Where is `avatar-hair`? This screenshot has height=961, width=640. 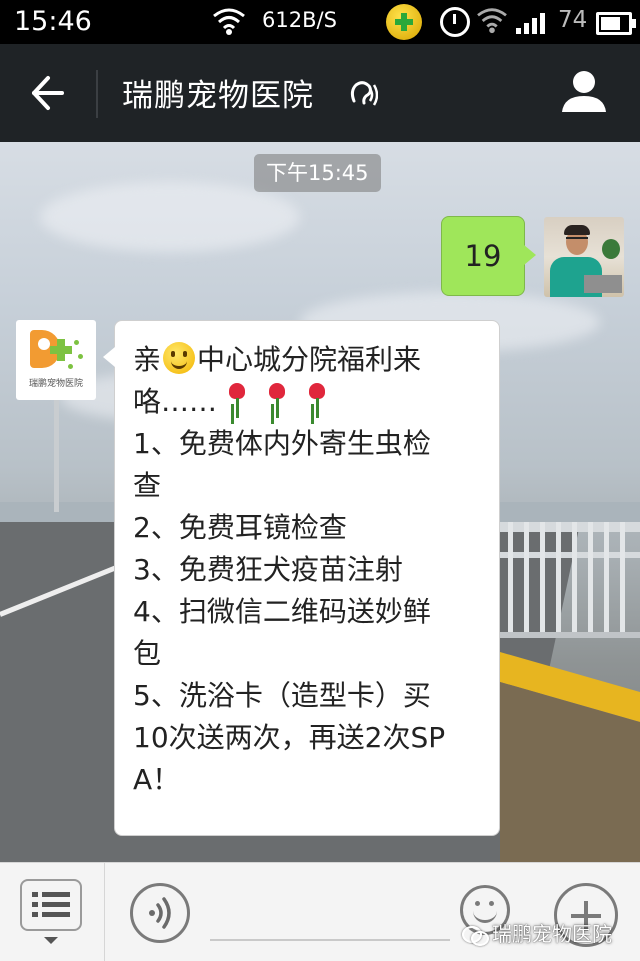
avatar-hair is located at coordinates (577, 230).